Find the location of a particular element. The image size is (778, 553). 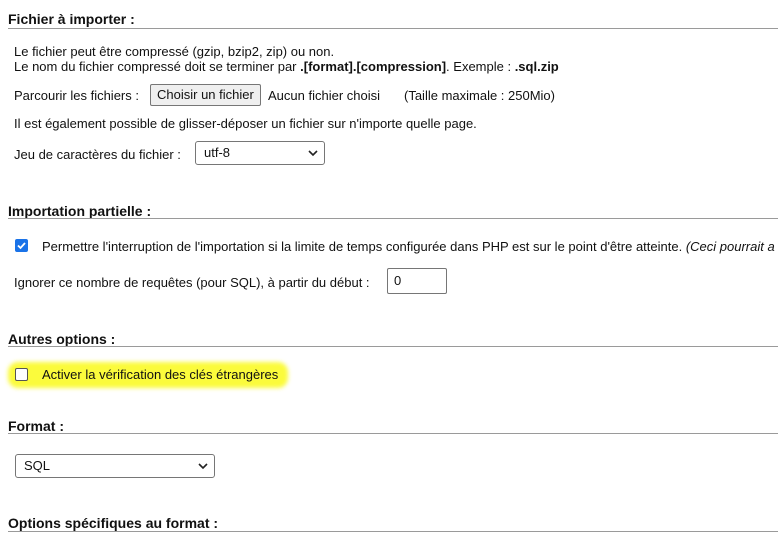

max-size-text: (Taille maximale : 250Mio) is located at coordinates (479, 95).